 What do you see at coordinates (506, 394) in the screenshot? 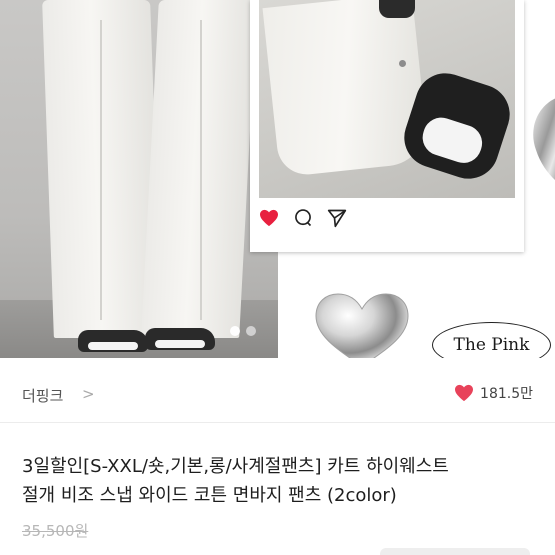
I see `like-count: 181.5만` at bounding box center [506, 394].